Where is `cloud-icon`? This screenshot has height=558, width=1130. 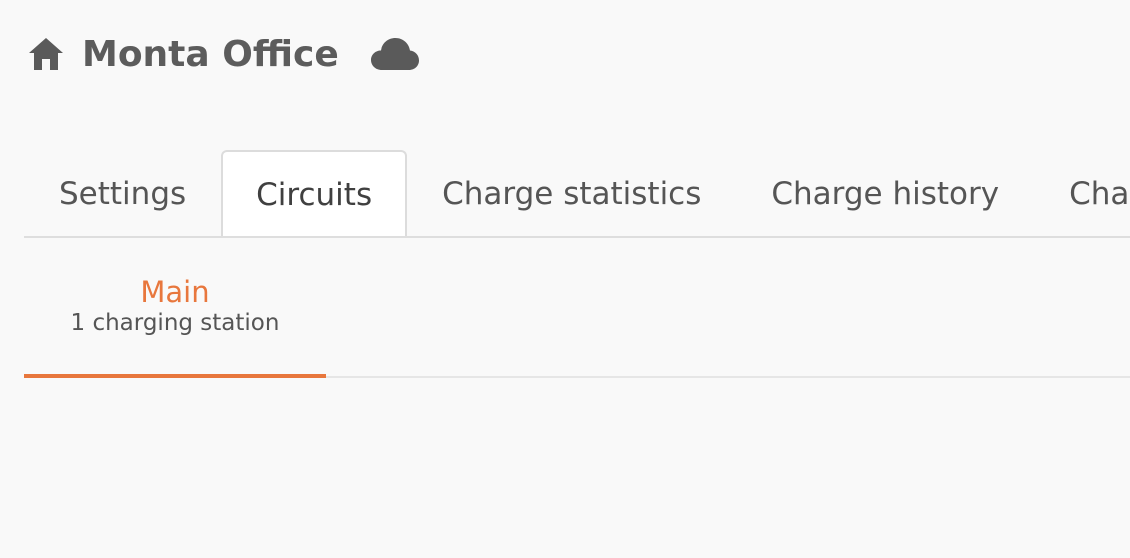 cloud-icon is located at coordinates (395, 54).